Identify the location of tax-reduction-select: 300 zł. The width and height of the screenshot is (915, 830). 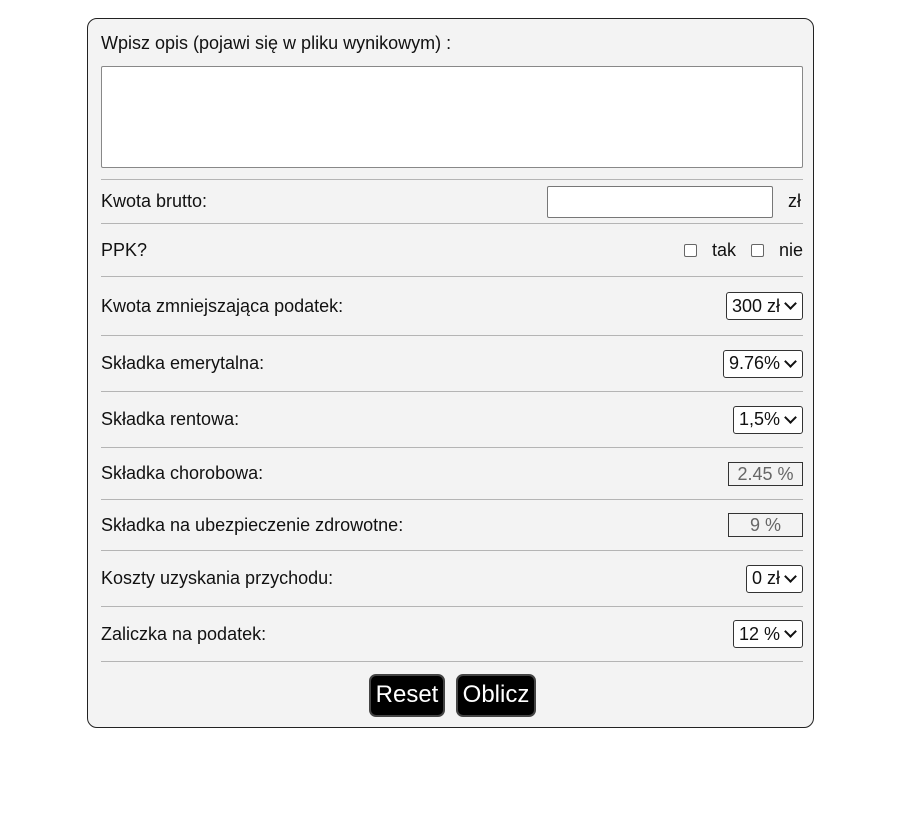
(764, 306).